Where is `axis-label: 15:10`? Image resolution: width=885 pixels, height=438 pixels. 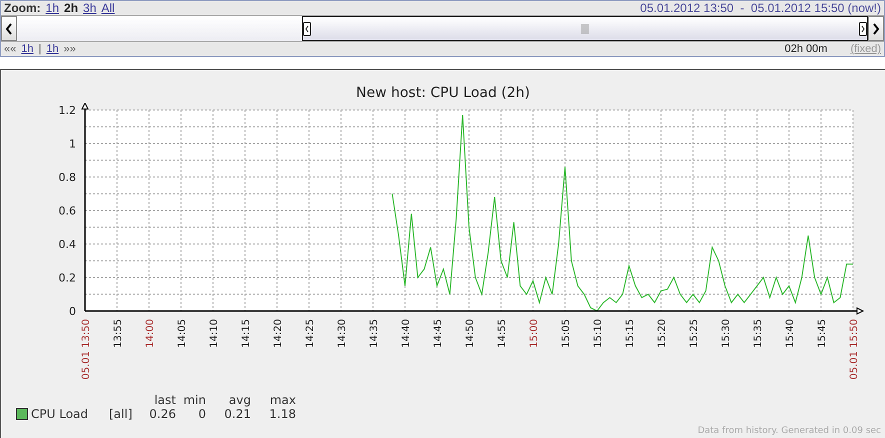 axis-label: 15:10 is located at coordinates (598, 333).